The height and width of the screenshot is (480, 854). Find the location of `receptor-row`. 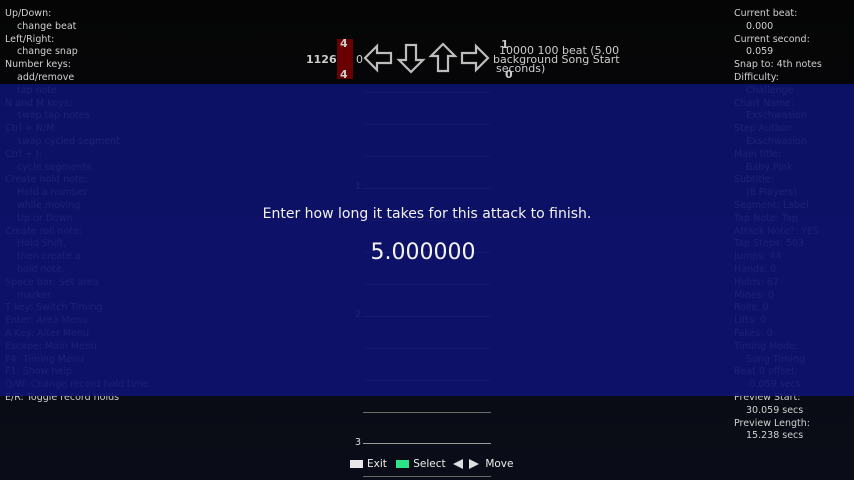

receptor-row is located at coordinates (428, 58).